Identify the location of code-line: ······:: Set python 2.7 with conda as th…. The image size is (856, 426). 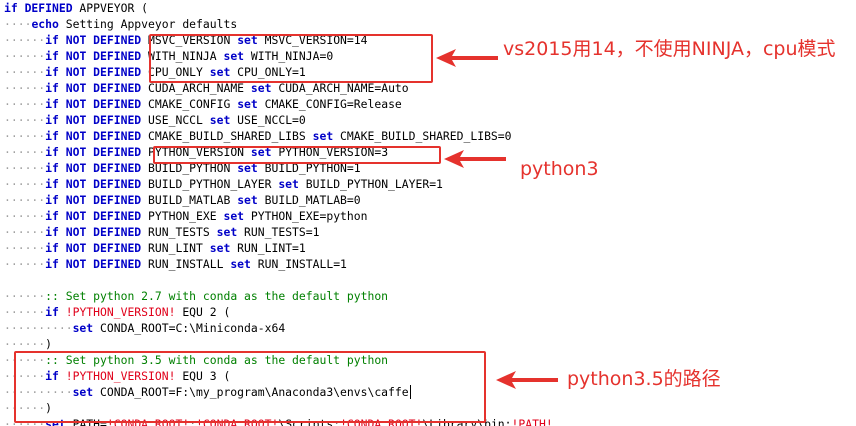
(334, 296).